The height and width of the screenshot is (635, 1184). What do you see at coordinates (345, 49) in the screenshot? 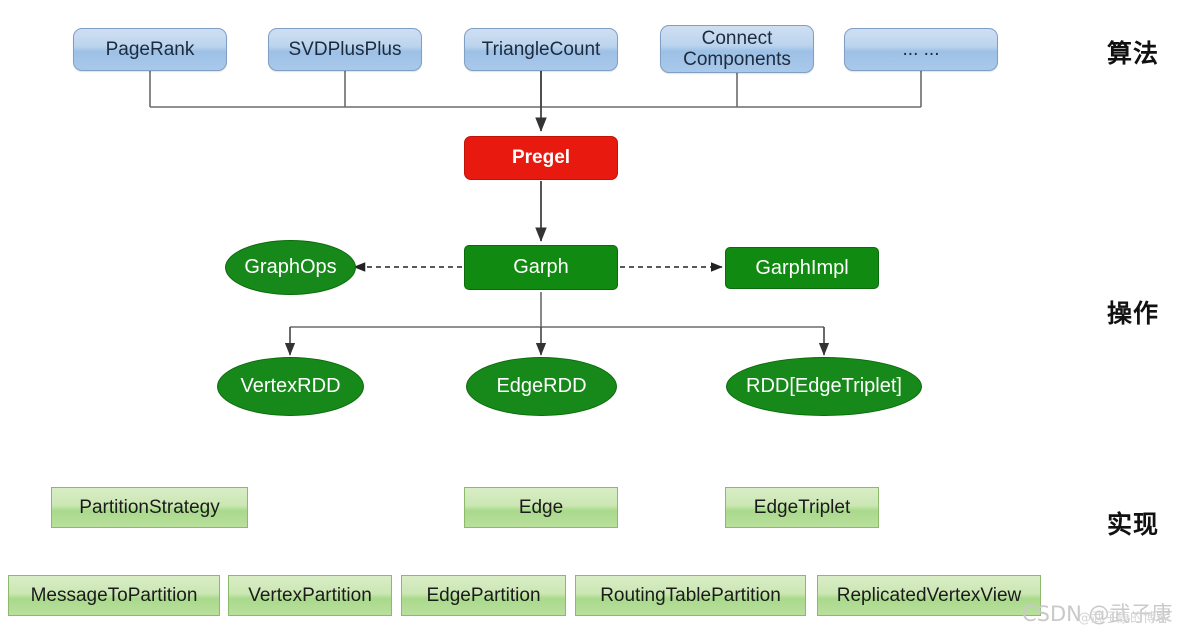
I see `algorithm-node-svdplusplus: SVDPlusPlus` at bounding box center [345, 49].